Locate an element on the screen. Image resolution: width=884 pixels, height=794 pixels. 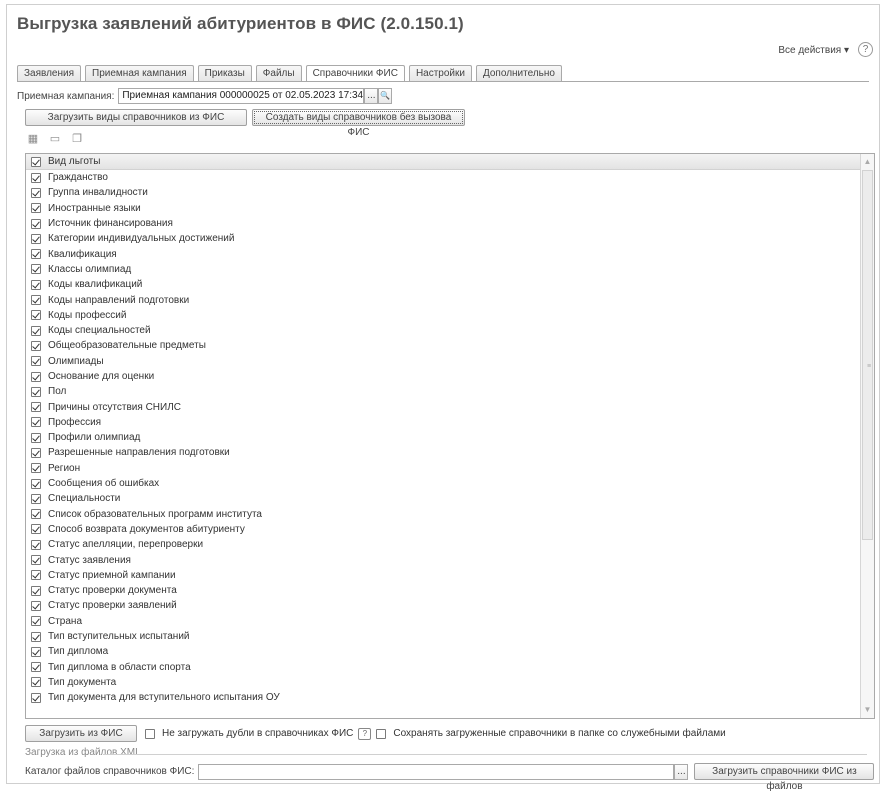
load-from-files-button: Загрузить справочники ФИС из файлов is located at coordinates (784, 777).